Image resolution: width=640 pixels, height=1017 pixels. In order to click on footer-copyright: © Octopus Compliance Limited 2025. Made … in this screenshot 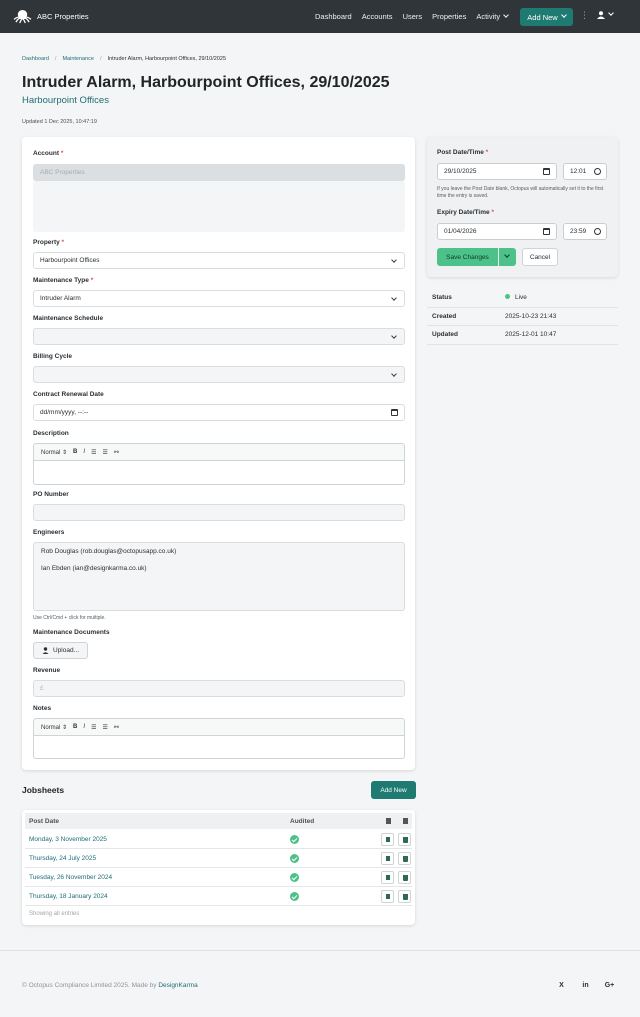, I will do `click(110, 985)`.